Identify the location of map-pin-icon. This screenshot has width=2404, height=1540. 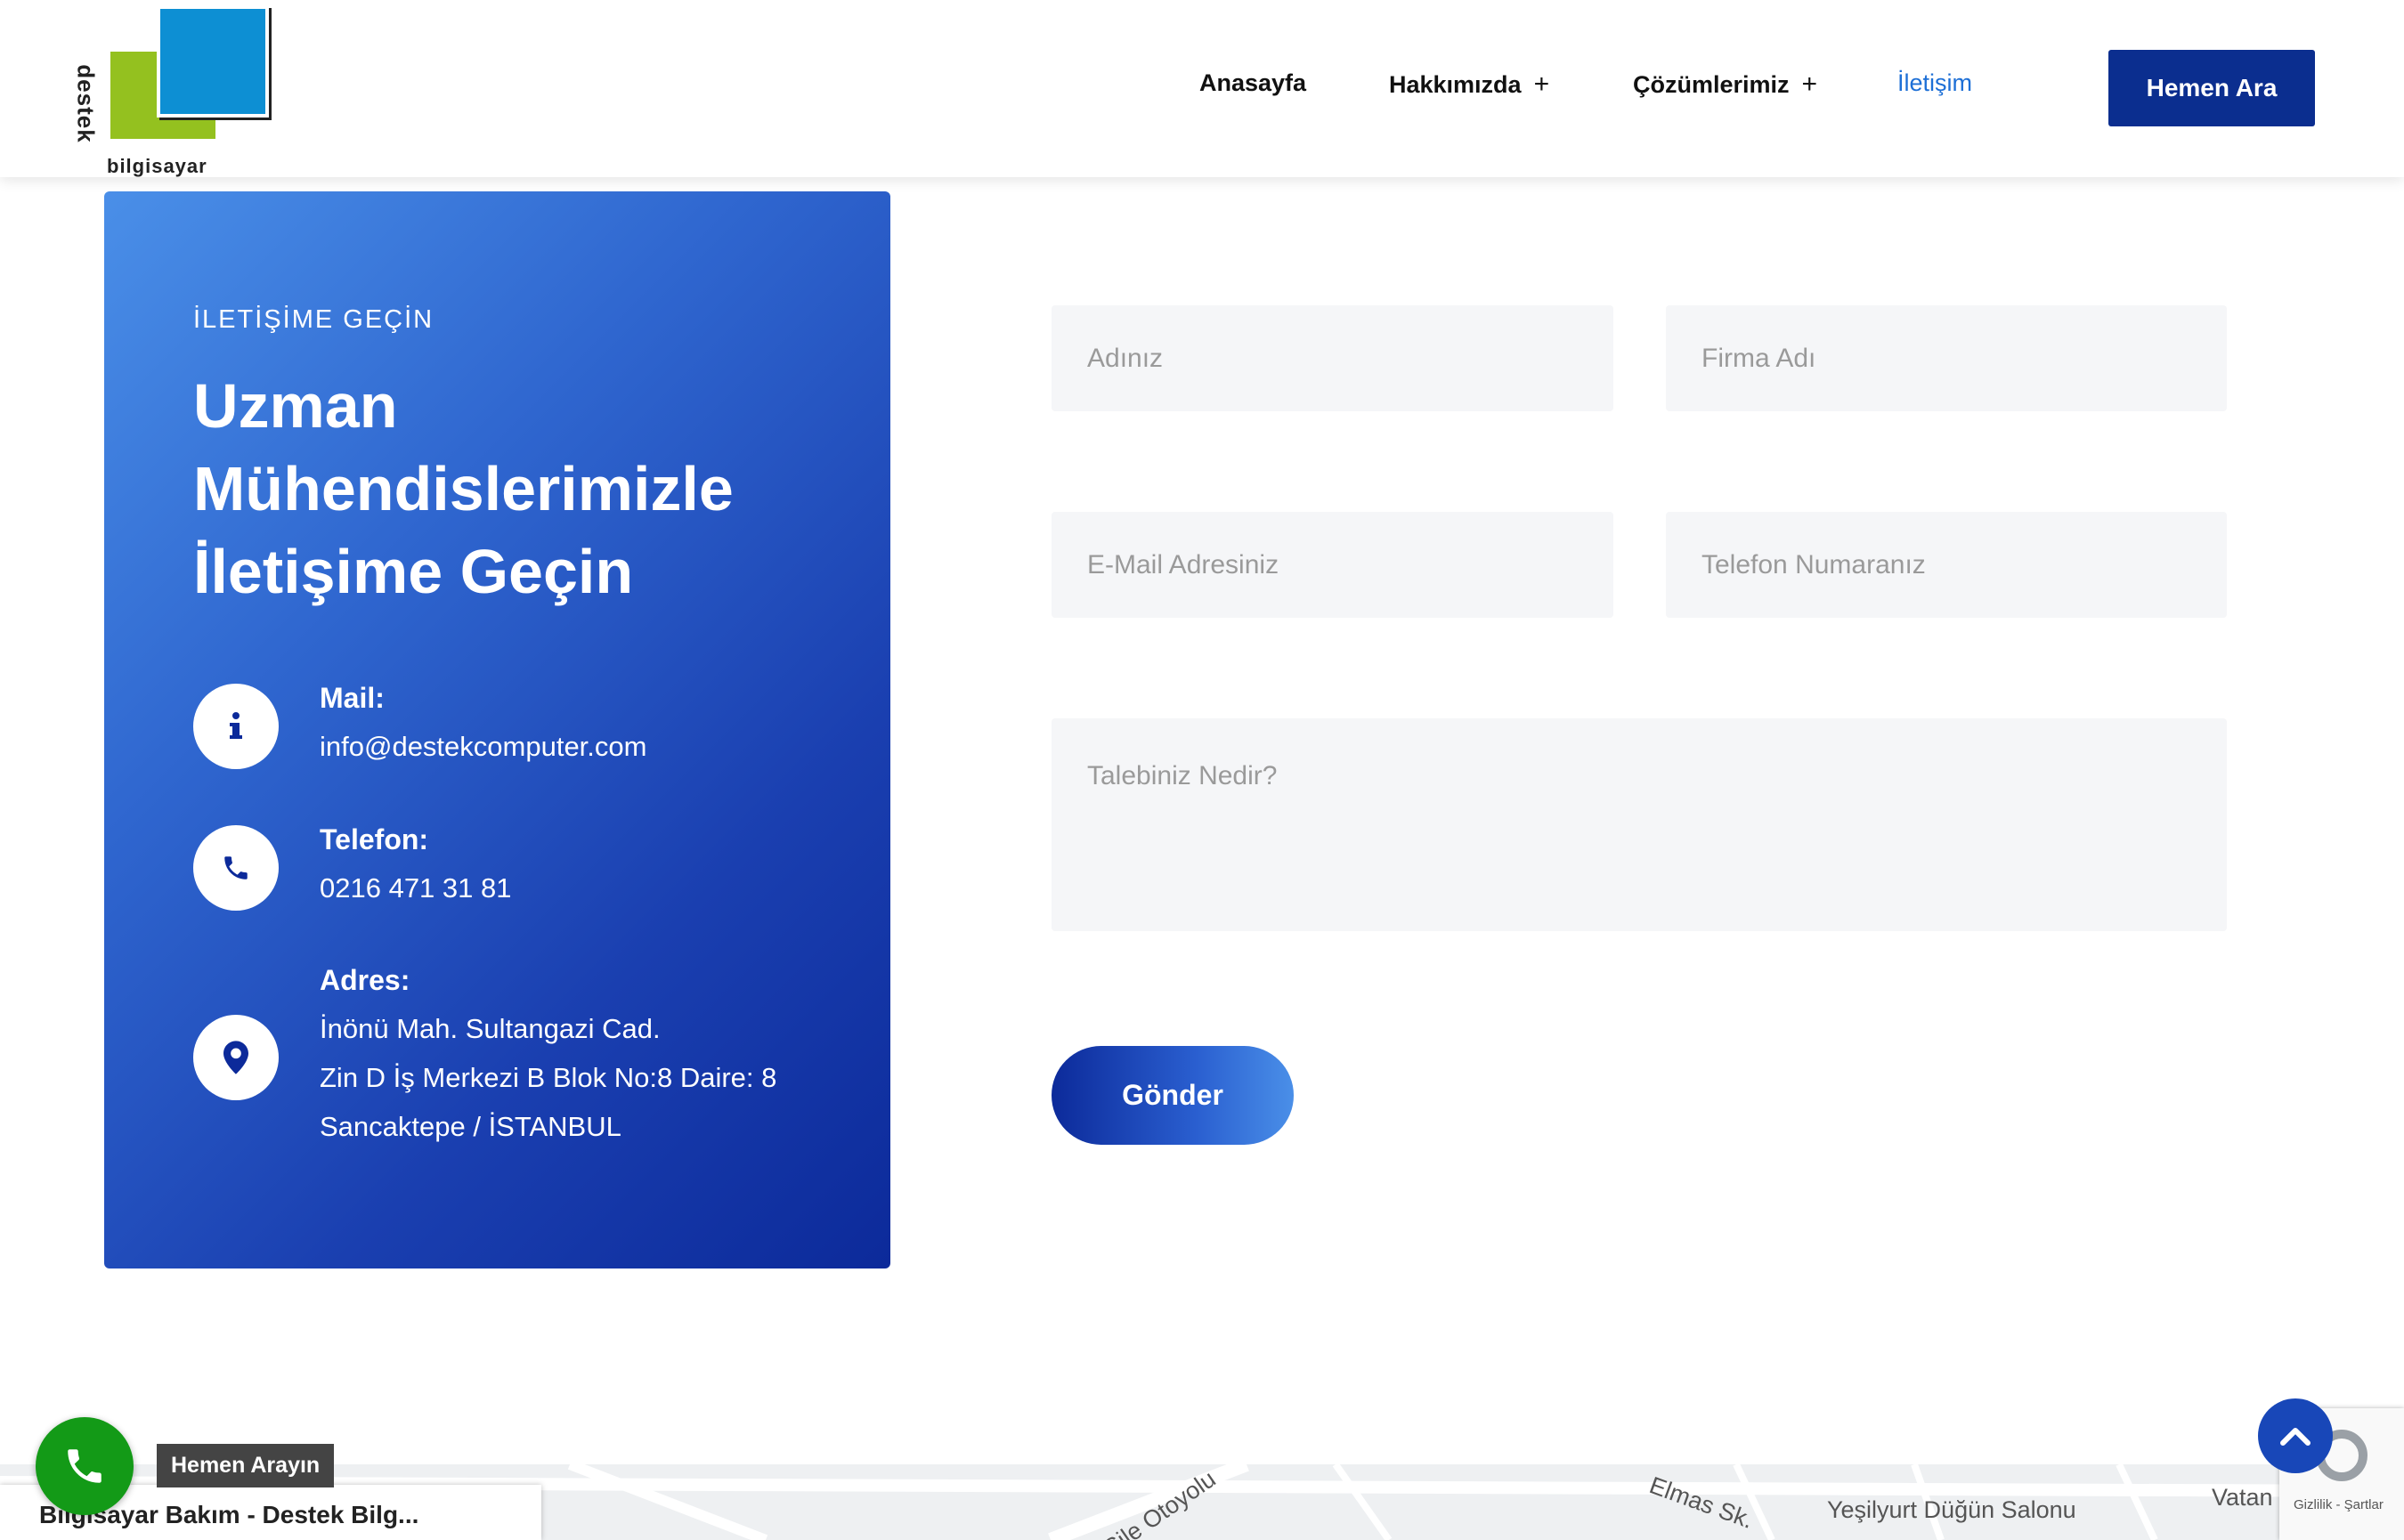
(236, 1057).